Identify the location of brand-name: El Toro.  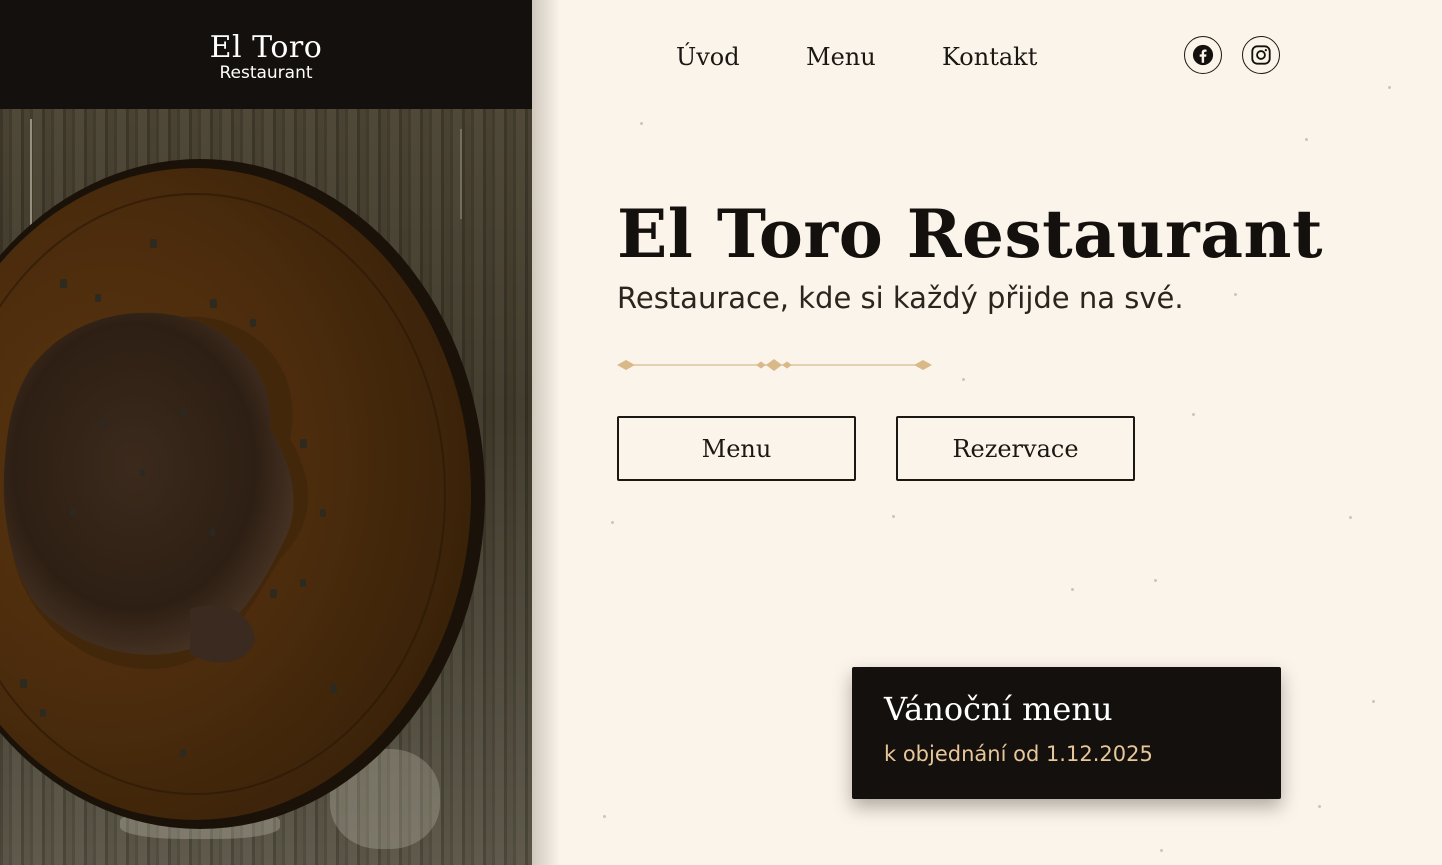
(266, 47).